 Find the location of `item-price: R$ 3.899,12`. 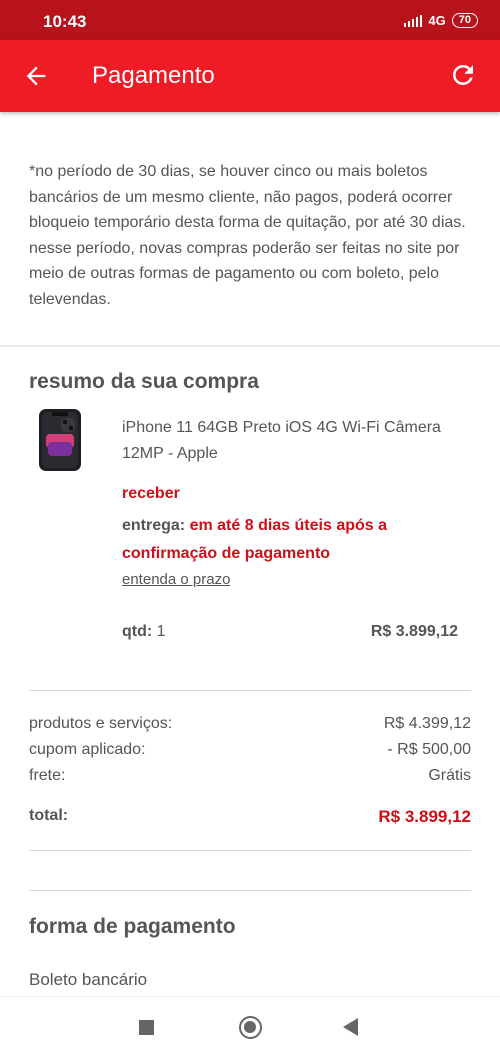

item-price: R$ 3.899,12 is located at coordinates (414, 631).